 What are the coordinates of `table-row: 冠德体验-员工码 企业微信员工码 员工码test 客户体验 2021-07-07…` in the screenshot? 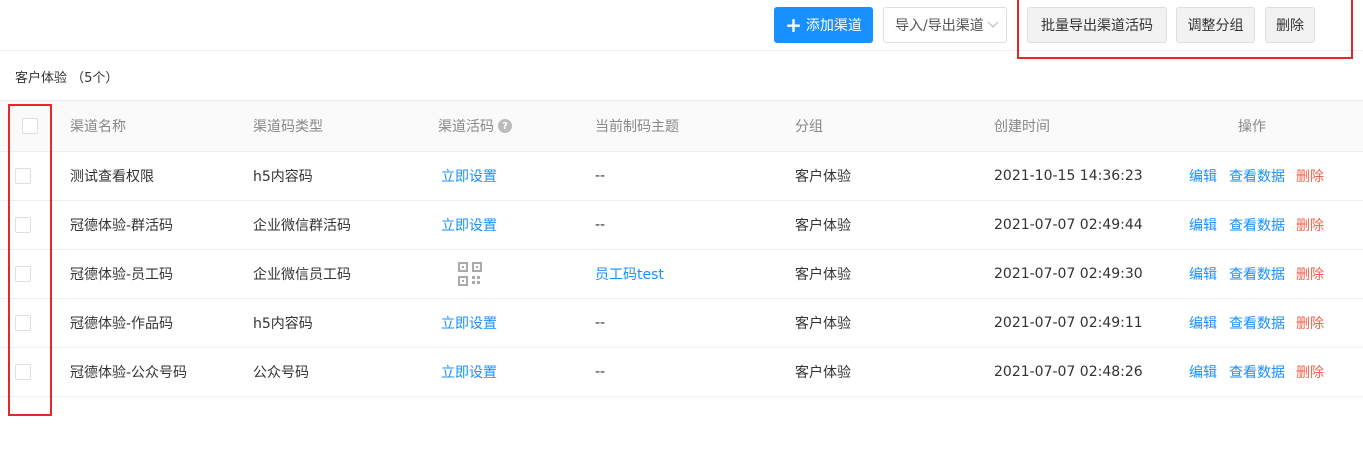 It's located at (681, 274).